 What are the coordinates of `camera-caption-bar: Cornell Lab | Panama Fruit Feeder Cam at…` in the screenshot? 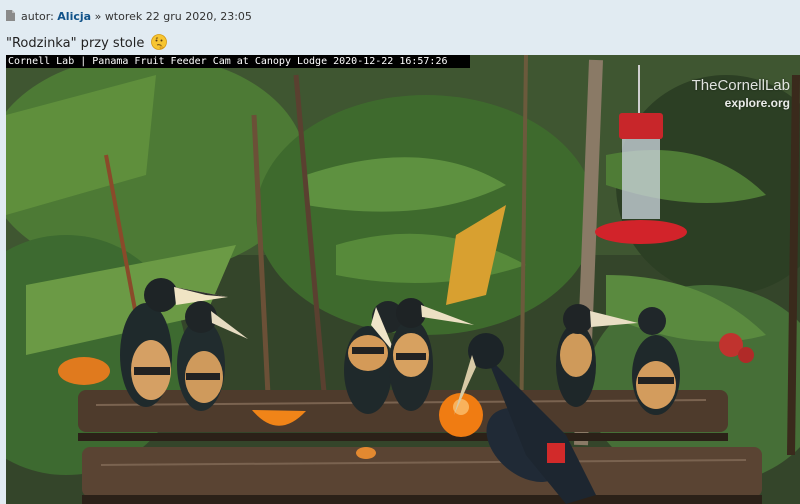 It's located at (238, 61).